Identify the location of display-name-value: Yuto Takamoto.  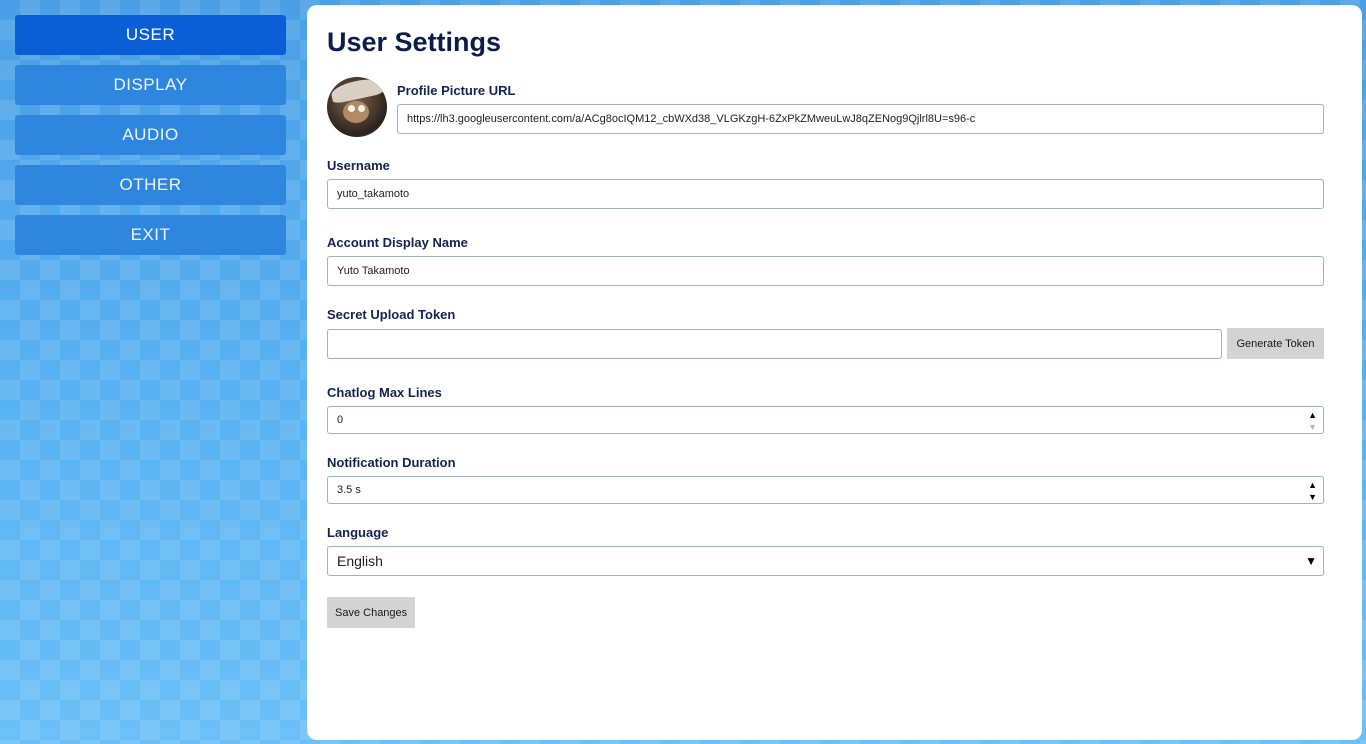
(373, 271).